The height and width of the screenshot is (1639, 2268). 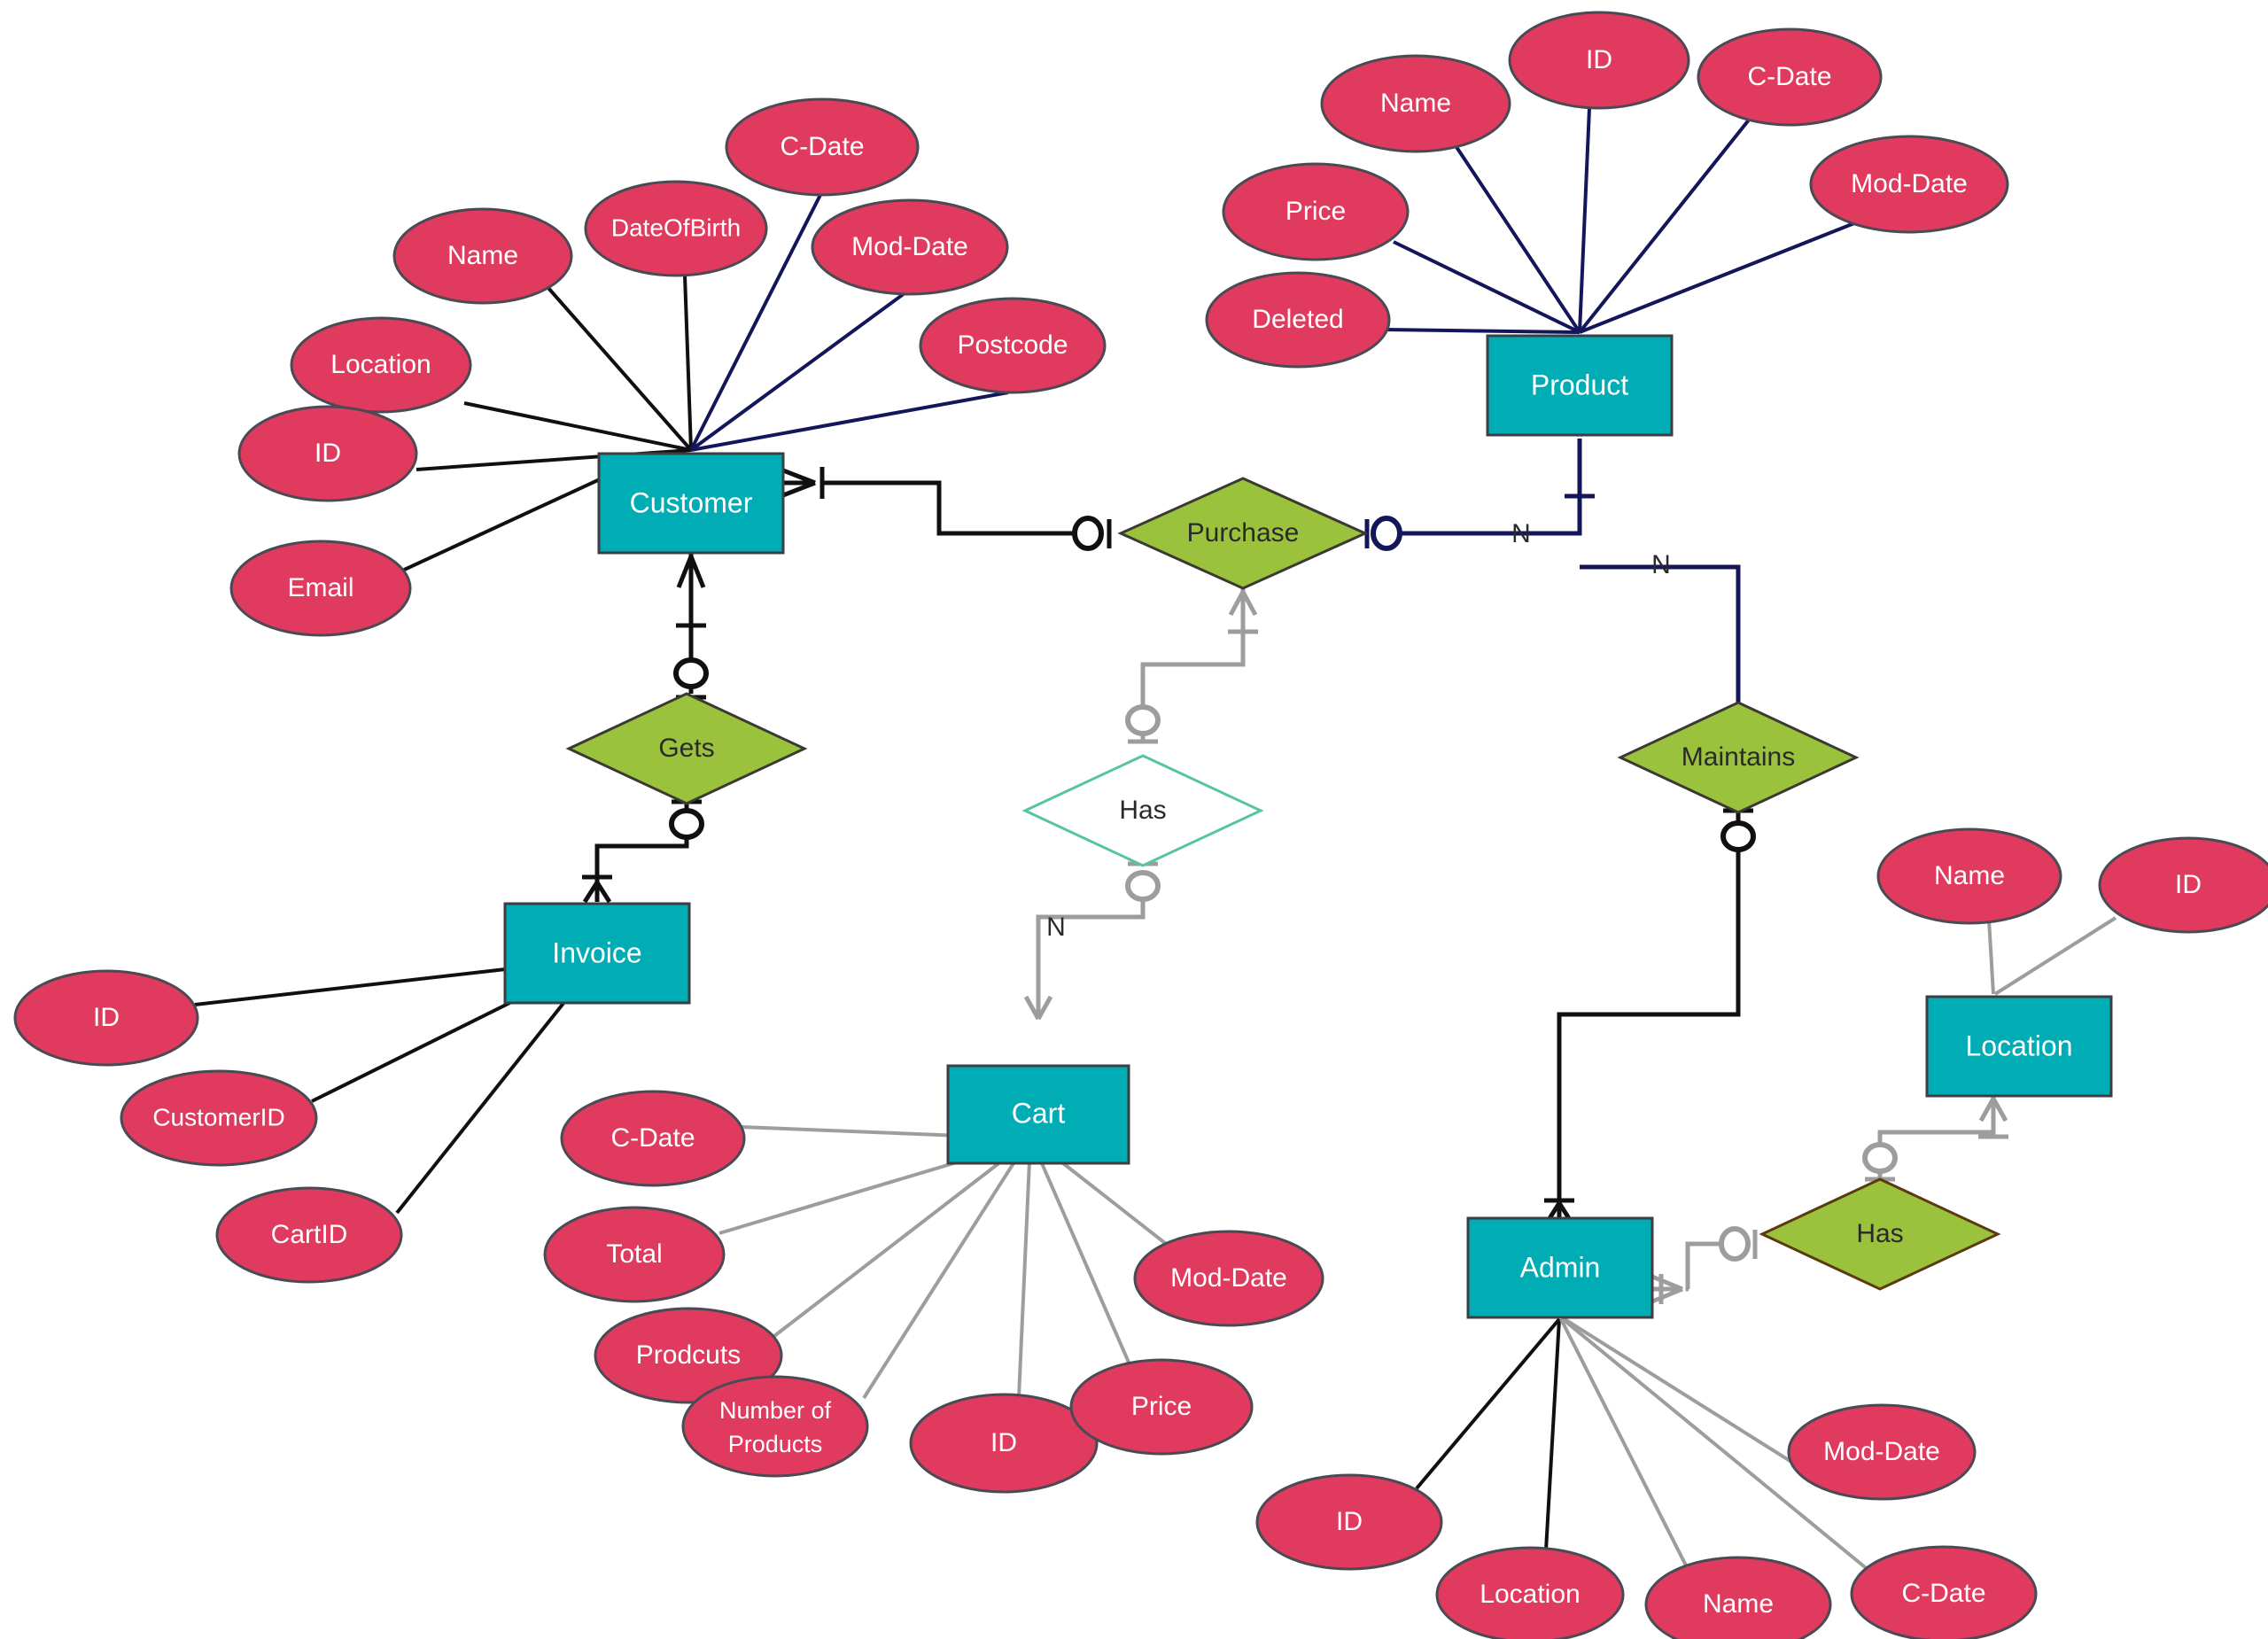 I want to click on connector-product-maintains, so click(x=1660, y=633).